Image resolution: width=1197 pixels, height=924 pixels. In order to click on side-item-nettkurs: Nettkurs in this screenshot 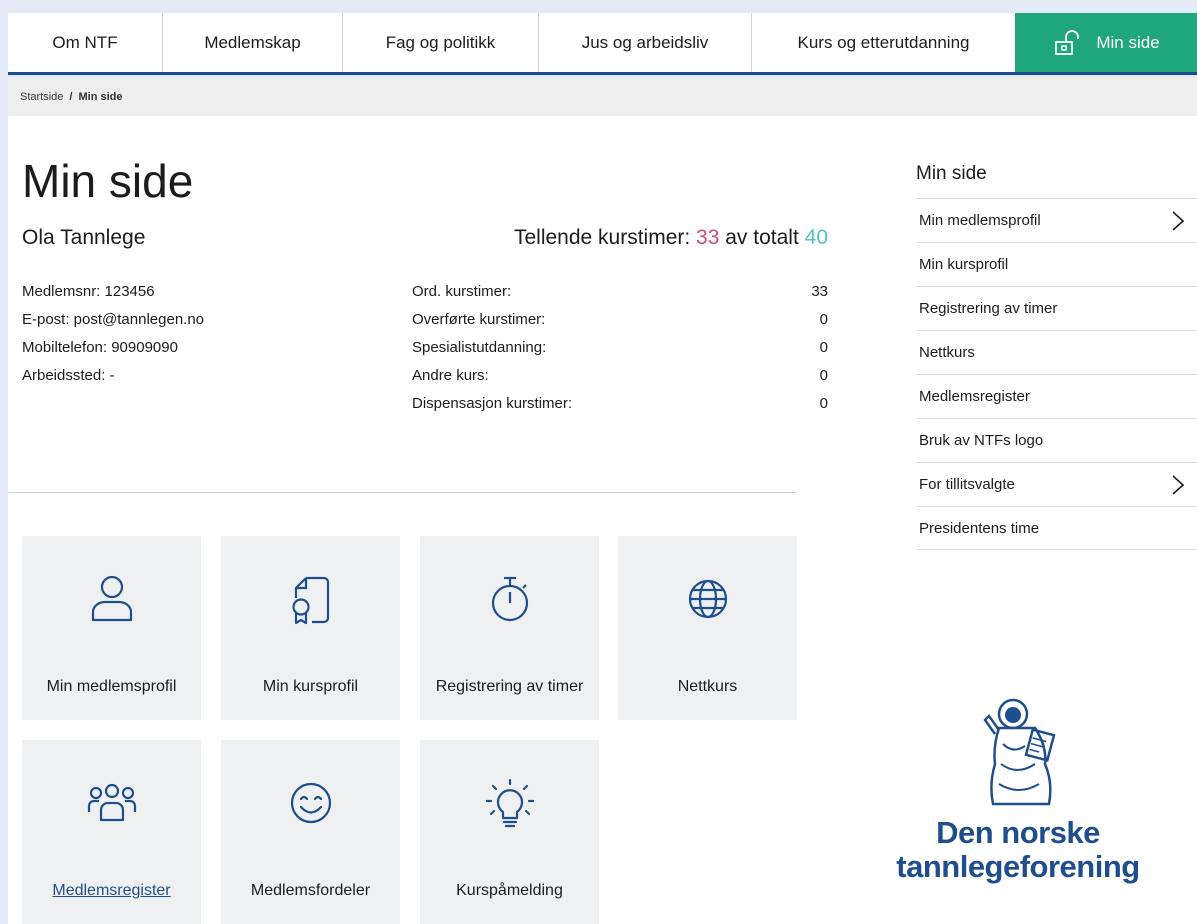, I will do `click(1056, 352)`.